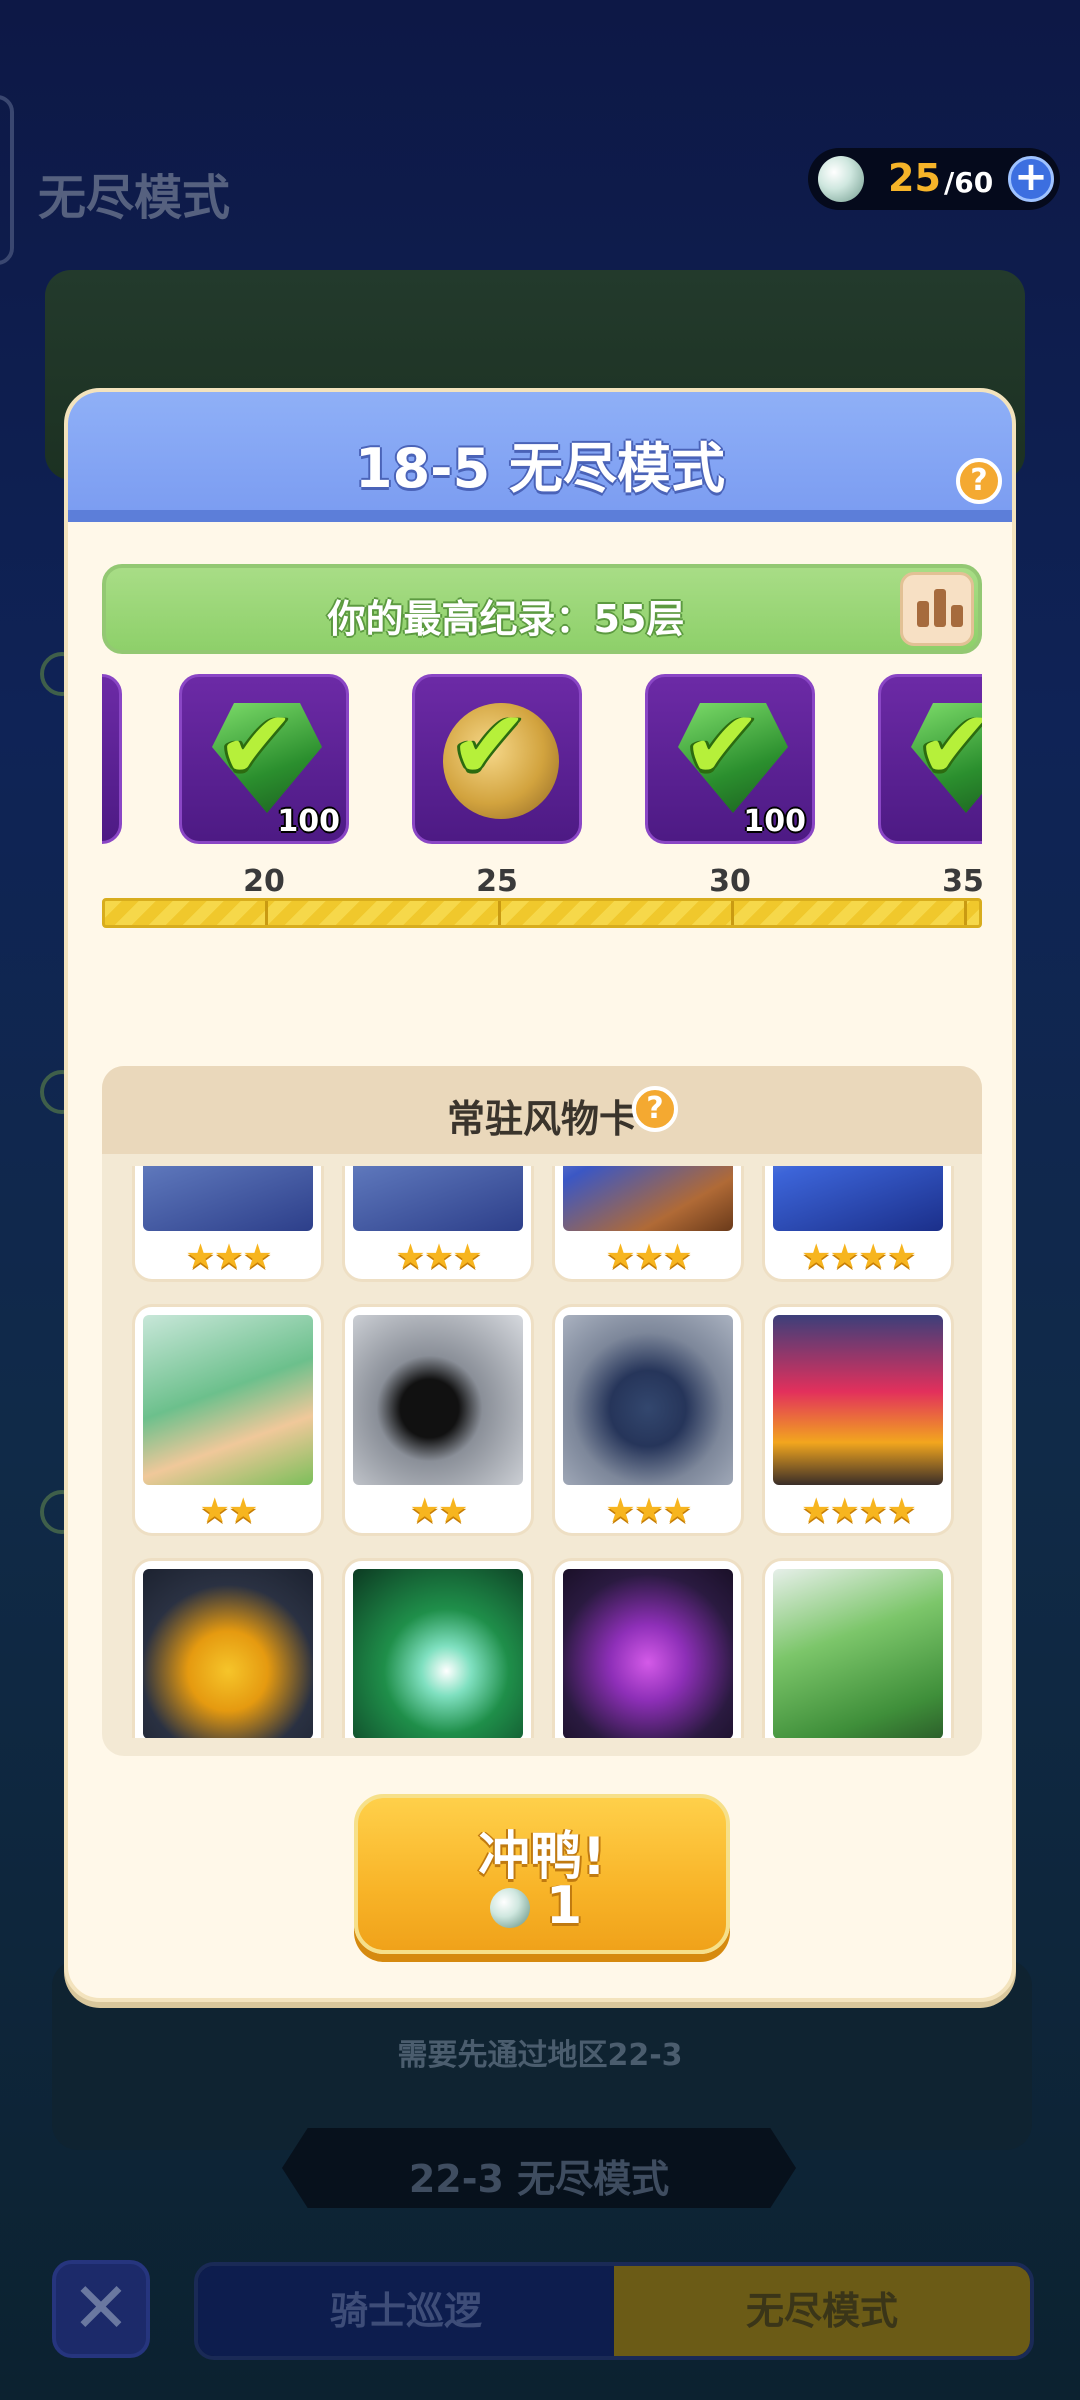 The image size is (1080, 2400). Describe the element at coordinates (969, 182) in the screenshot. I see `energy-max: /60` at that location.